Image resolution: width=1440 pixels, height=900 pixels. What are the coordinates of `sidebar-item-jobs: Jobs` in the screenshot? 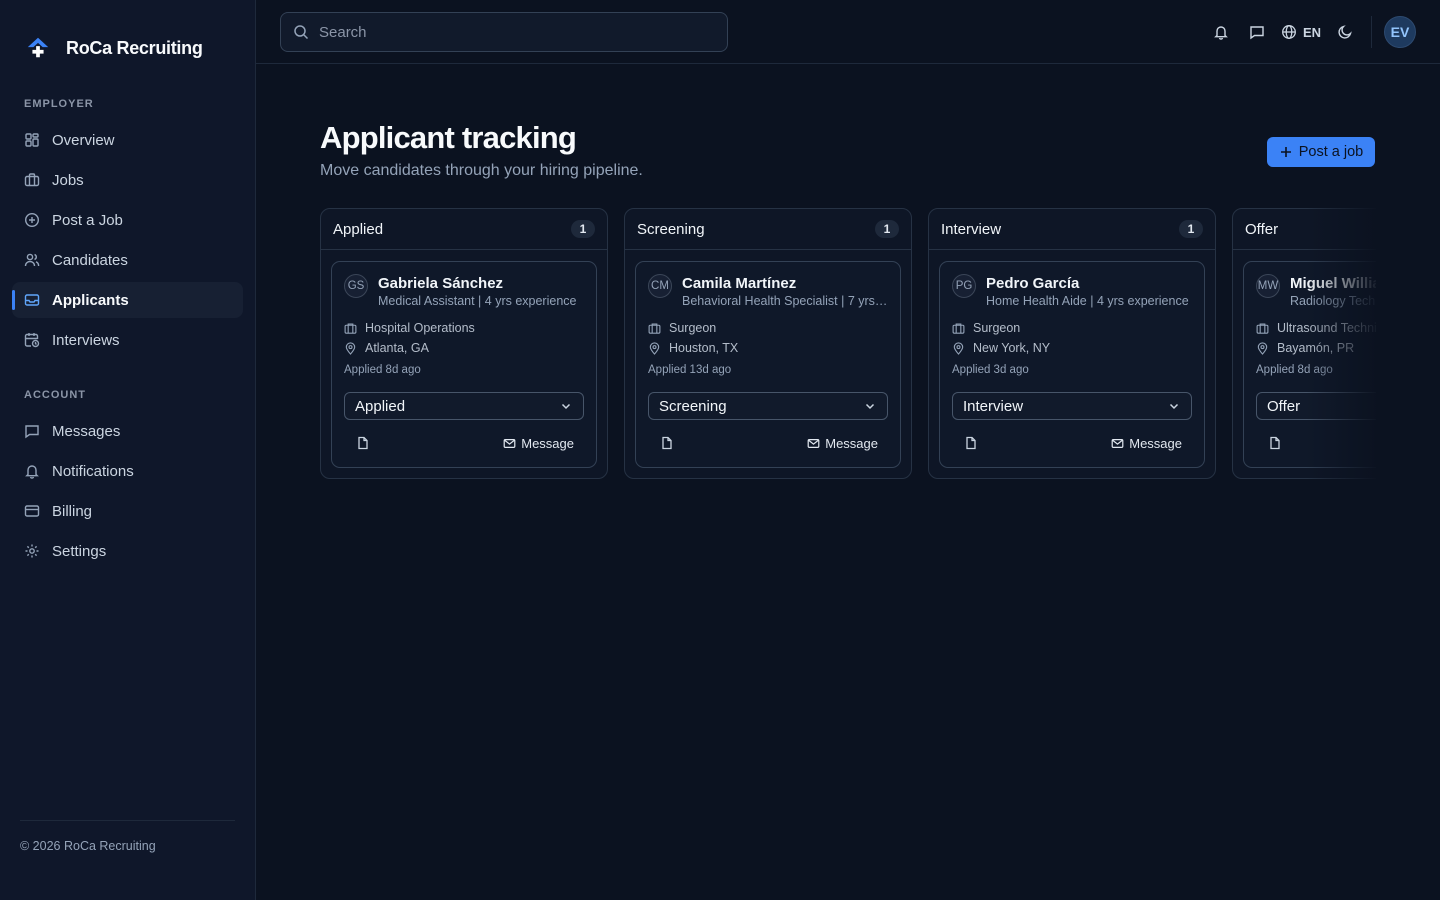 It's located at (127, 180).